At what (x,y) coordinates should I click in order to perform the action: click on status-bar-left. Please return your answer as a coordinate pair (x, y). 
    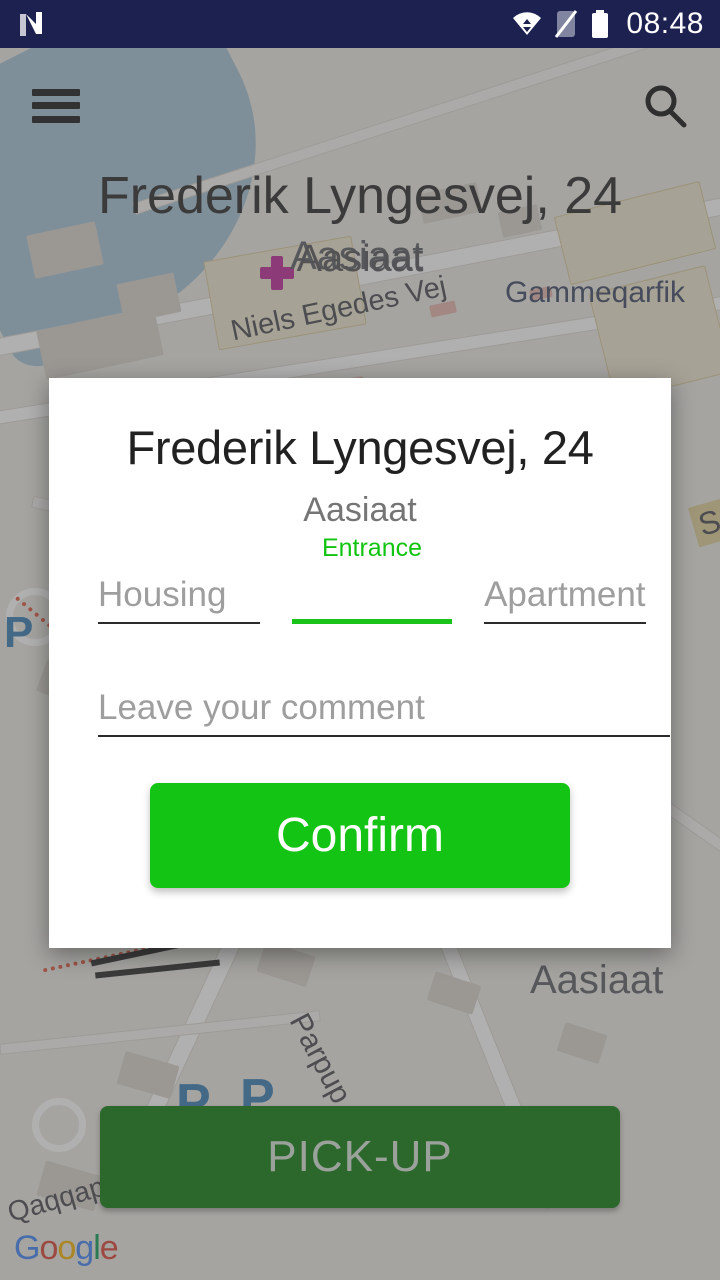
    Looking at the image, I should click on (31, 24).